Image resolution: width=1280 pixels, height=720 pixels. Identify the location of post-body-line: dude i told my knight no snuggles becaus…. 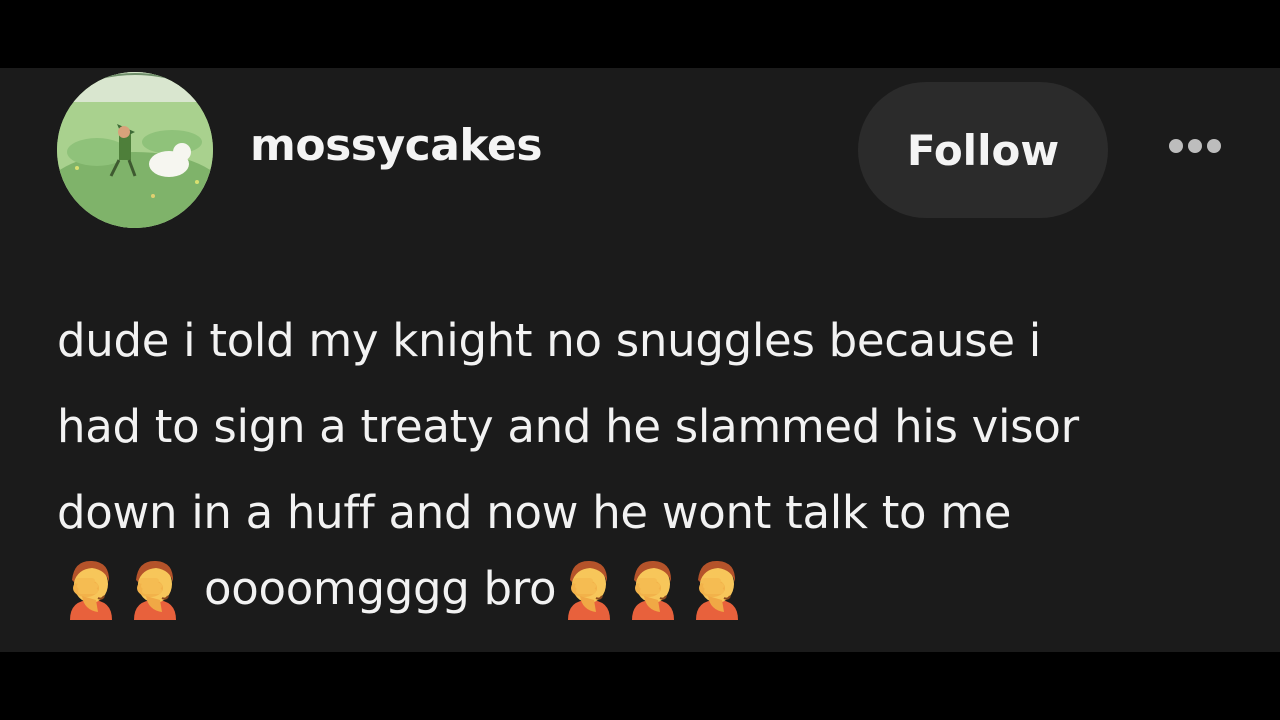
(549, 340).